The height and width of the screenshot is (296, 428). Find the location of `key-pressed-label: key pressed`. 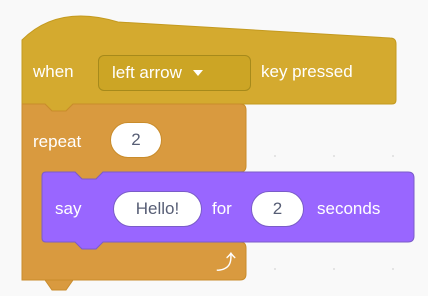

key-pressed-label: key pressed is located at coordinates (307, 71).